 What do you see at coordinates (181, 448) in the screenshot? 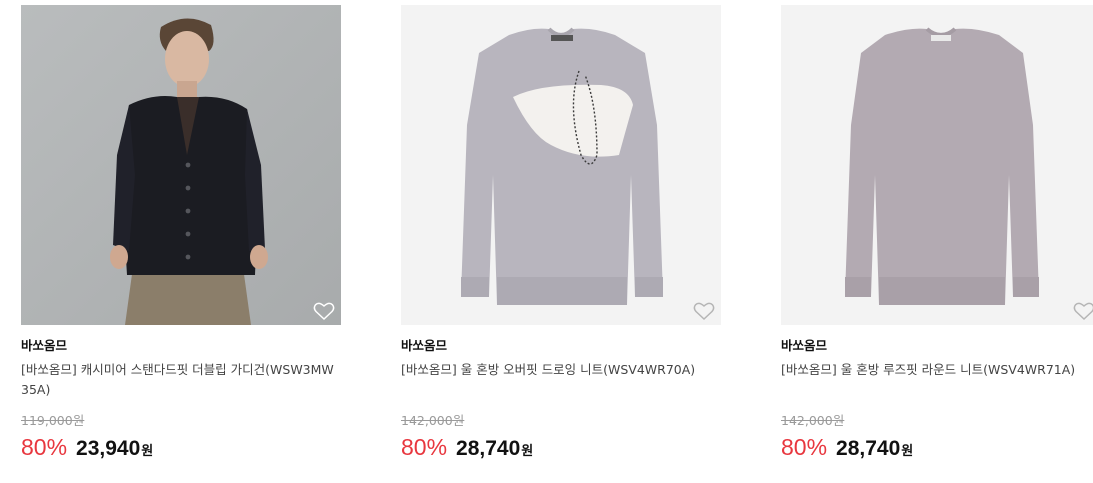
I see `price-row: 80% 23,940 원` at bounding box center [181, 448].